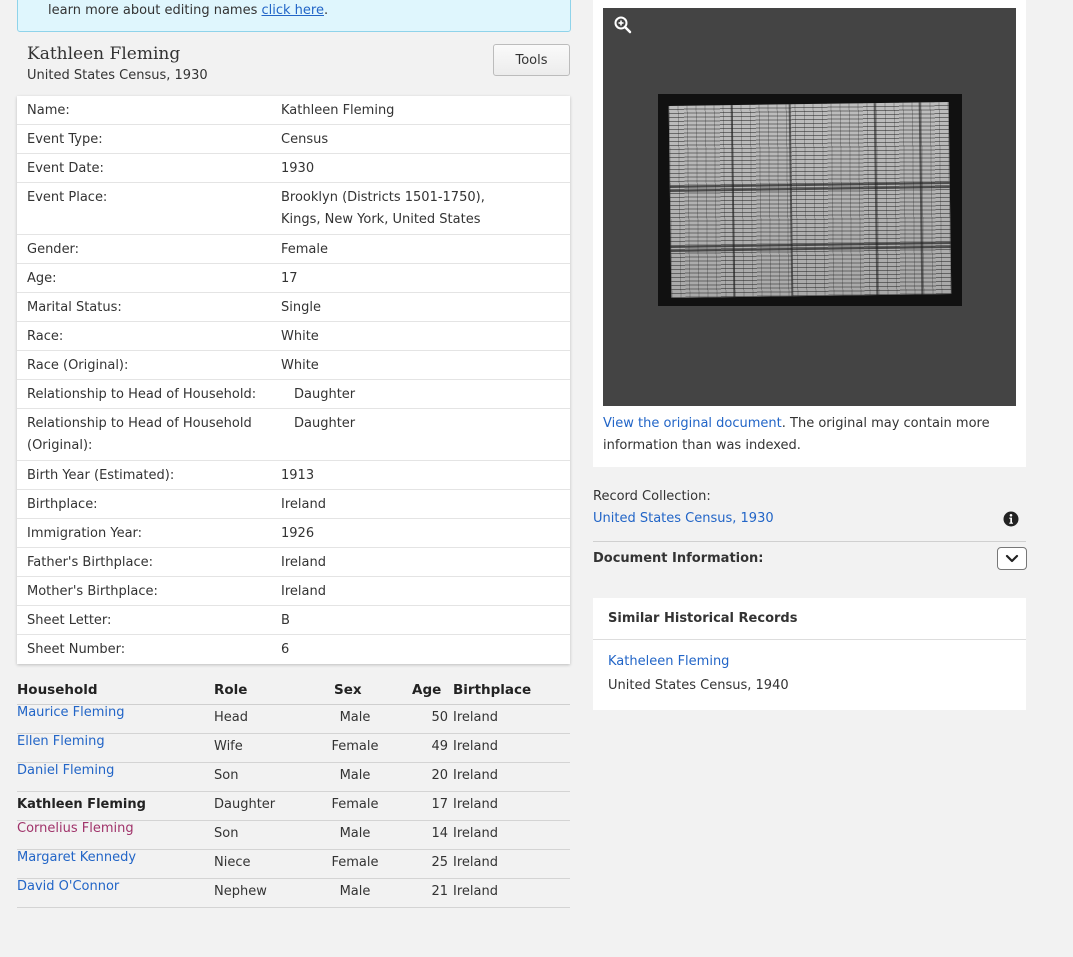 The image size is (1073, 957). What do you see at coordinates (61, 741) in the screenshot?
I see `household-member-link: Ellen Fleming` at bounding box center [61, 741].